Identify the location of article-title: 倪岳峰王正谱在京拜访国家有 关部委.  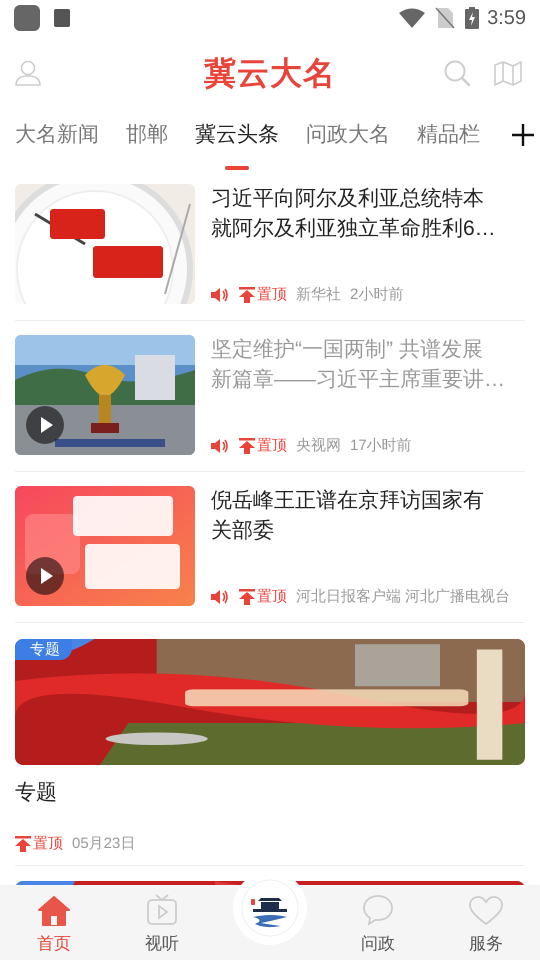
(368, 516).